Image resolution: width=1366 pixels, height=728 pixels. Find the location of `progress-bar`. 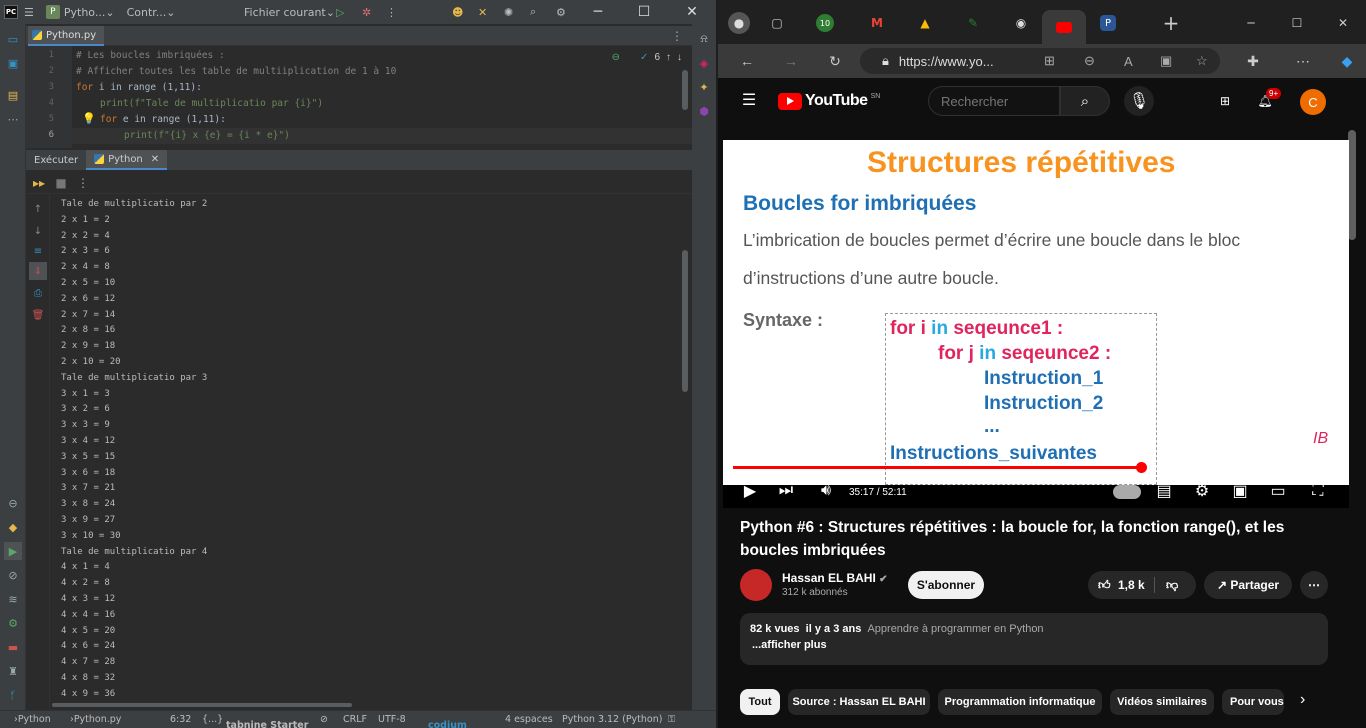

progress-bar is located at coordinates (1036, 467).